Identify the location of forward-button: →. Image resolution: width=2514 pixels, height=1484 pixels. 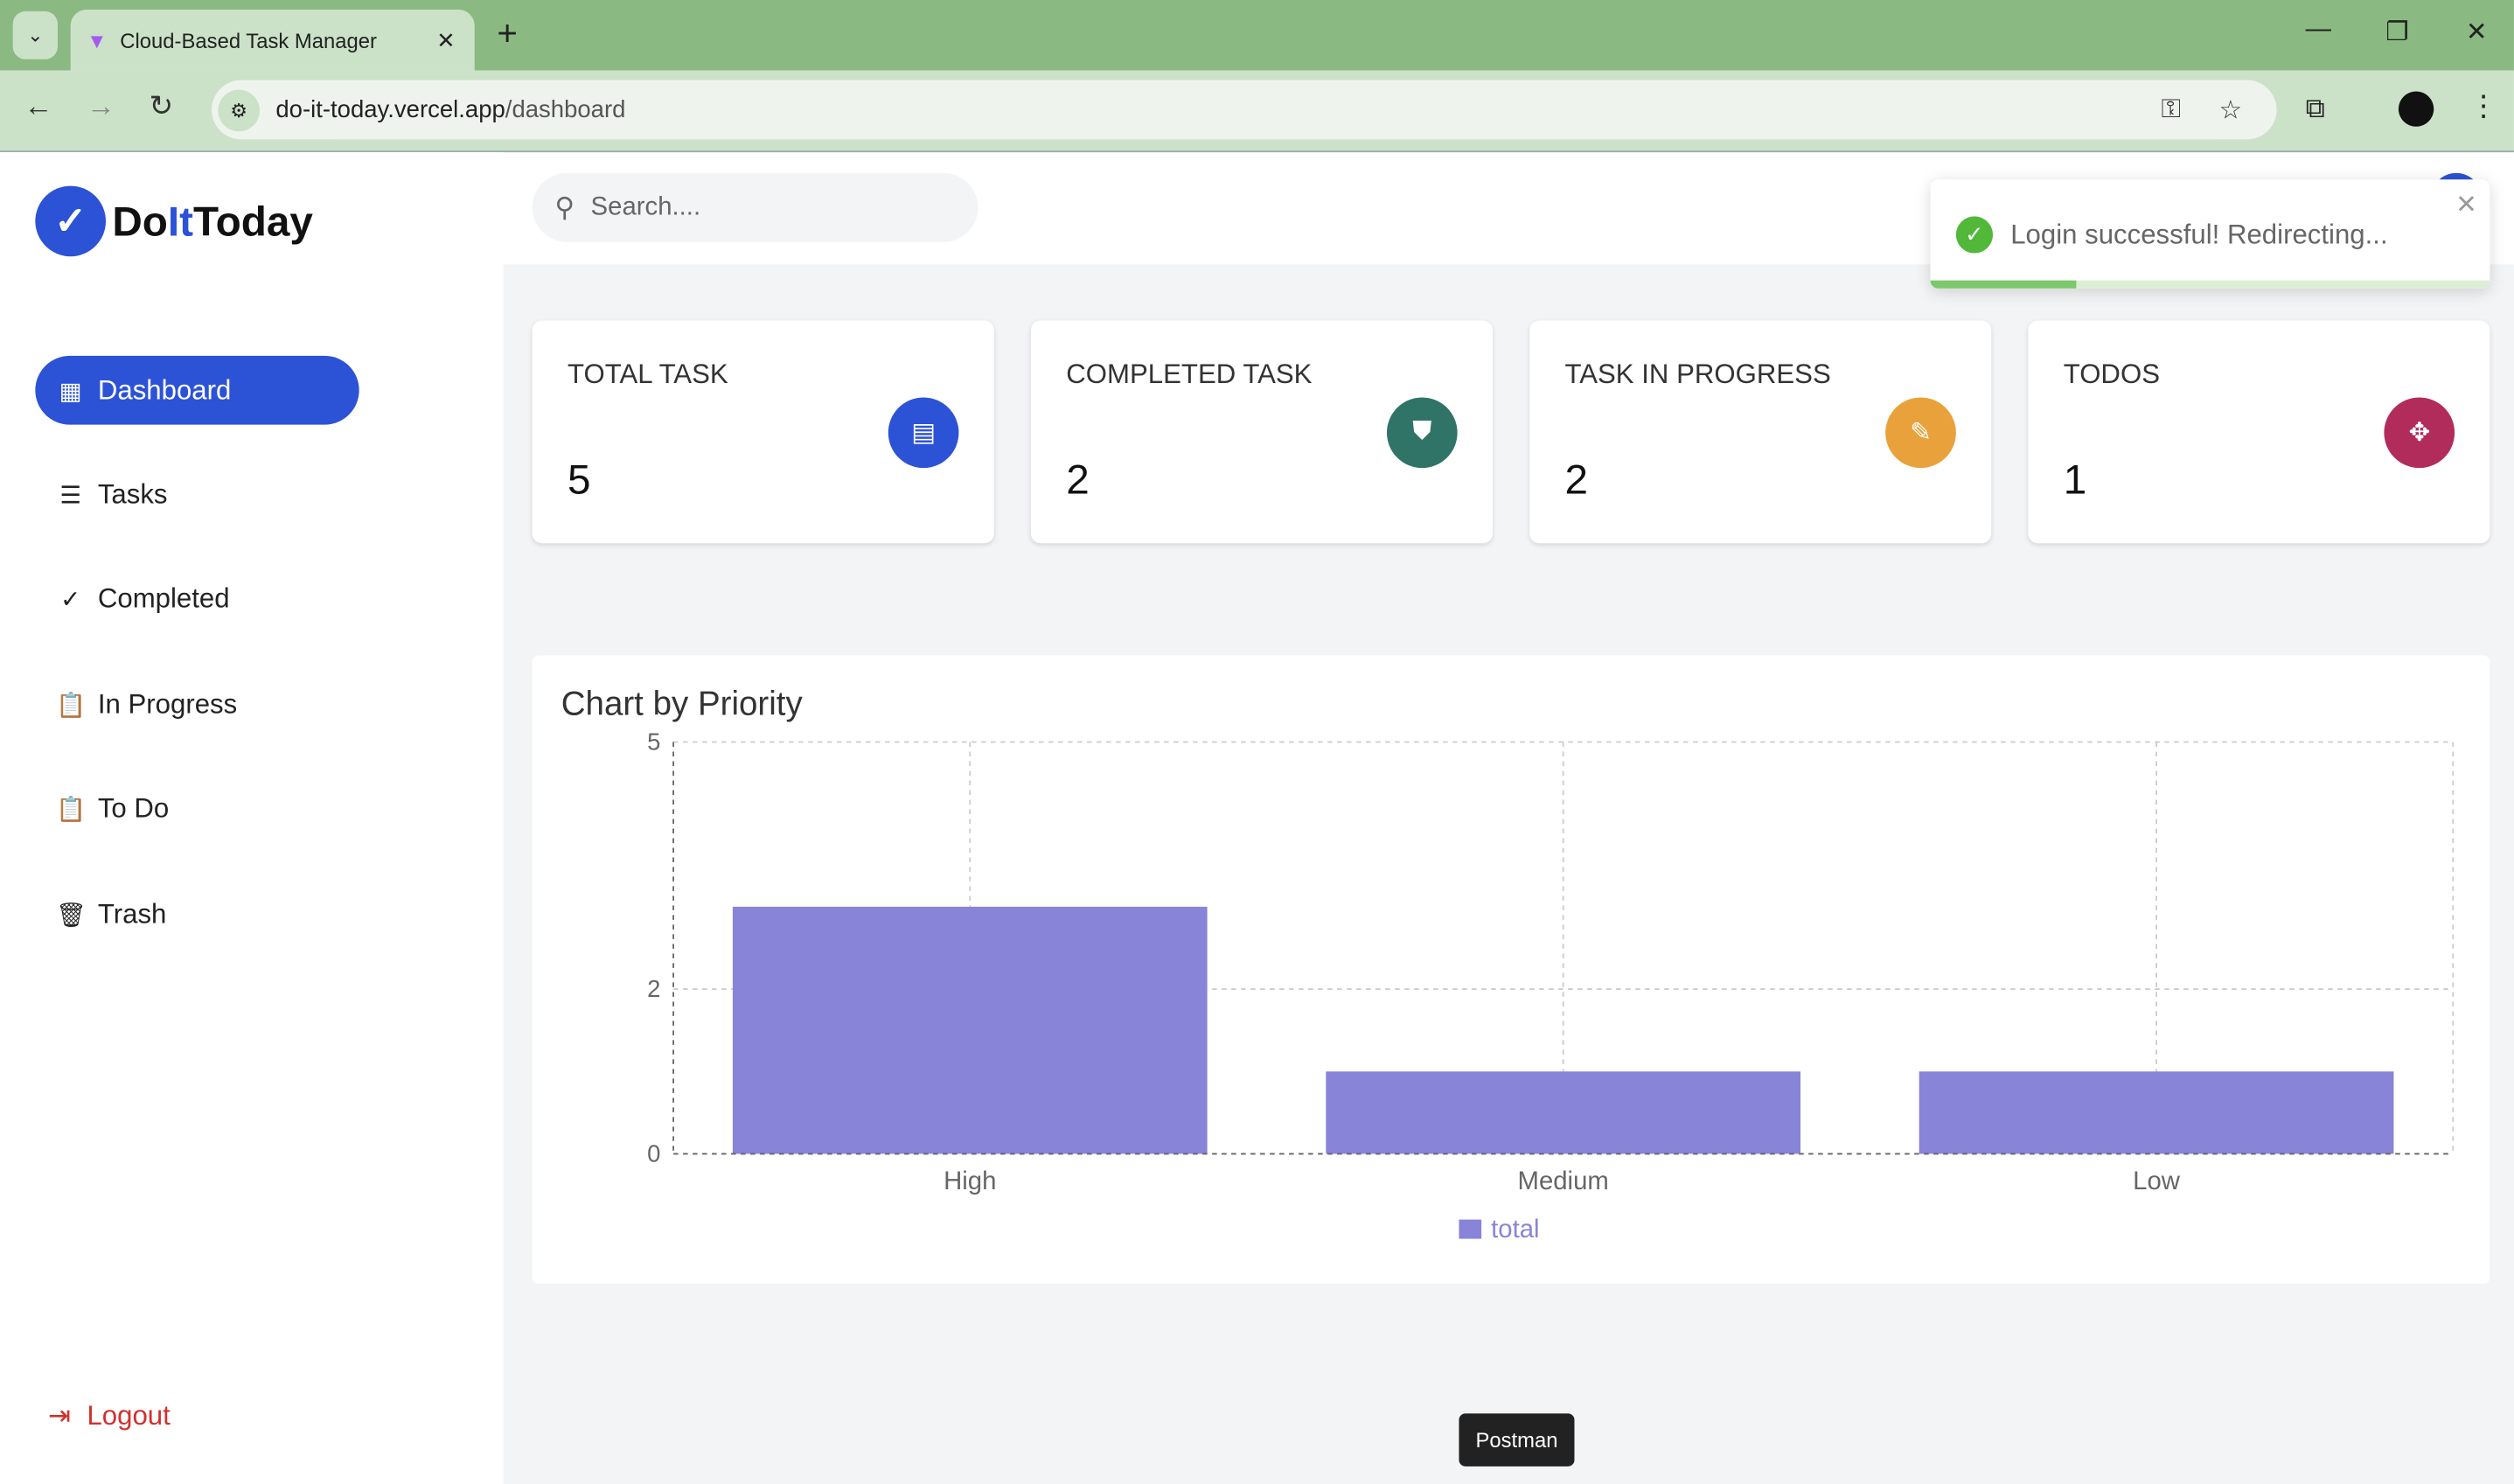
(101, 106).